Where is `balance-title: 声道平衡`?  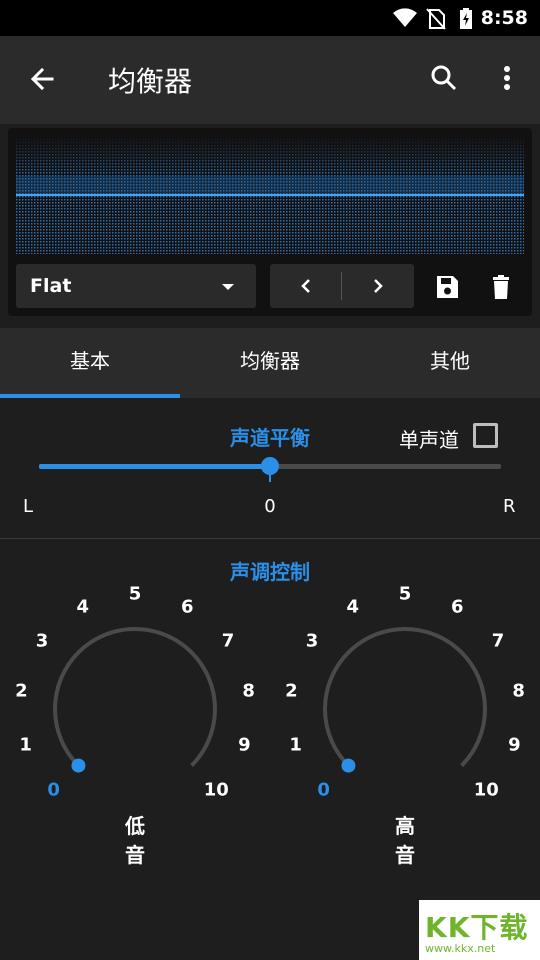
balance-title: 声道平衡 is located at coordinates (270, 438).